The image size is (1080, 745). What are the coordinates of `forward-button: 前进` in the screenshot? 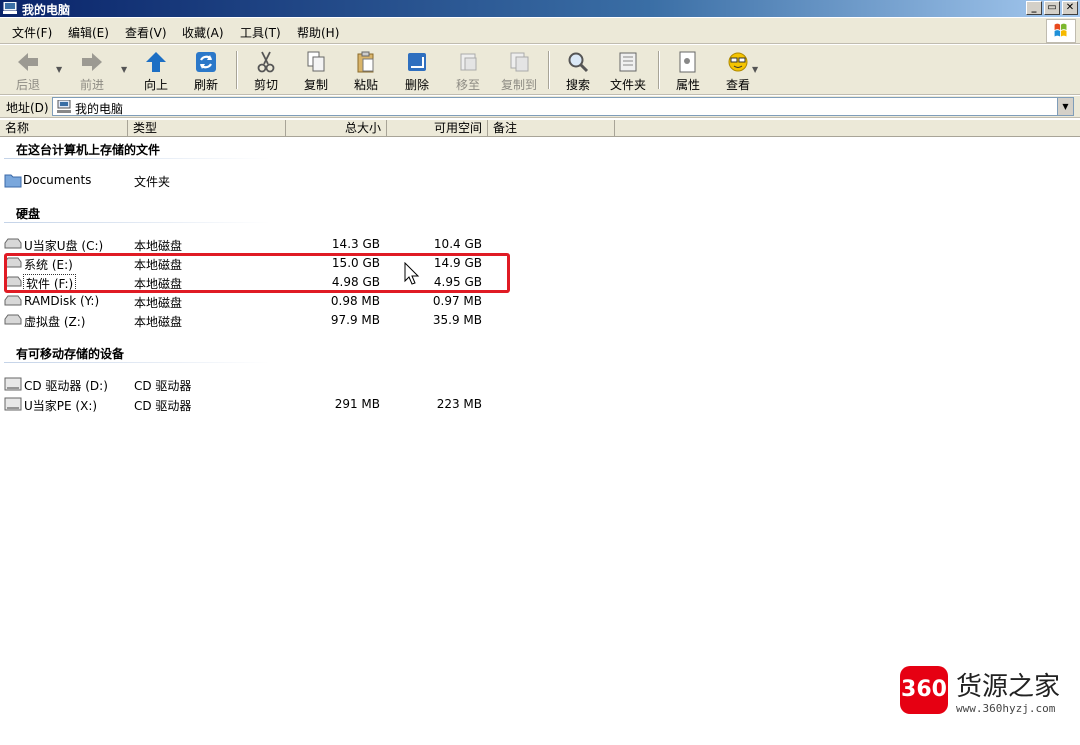 It's located at (92, 71).